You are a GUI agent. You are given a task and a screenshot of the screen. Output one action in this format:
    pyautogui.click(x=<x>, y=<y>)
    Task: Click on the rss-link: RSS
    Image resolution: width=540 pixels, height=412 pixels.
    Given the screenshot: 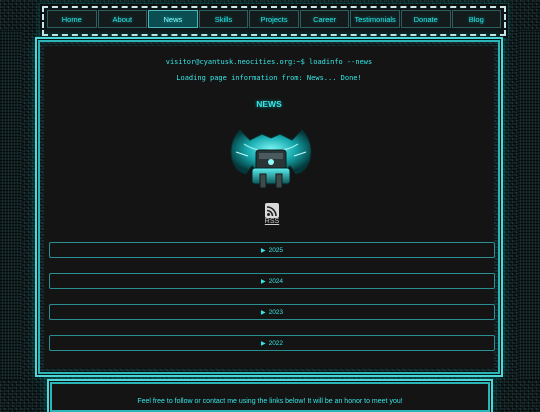 What is the action you would take?
    pyautogui.click(x=272, y=221)
    